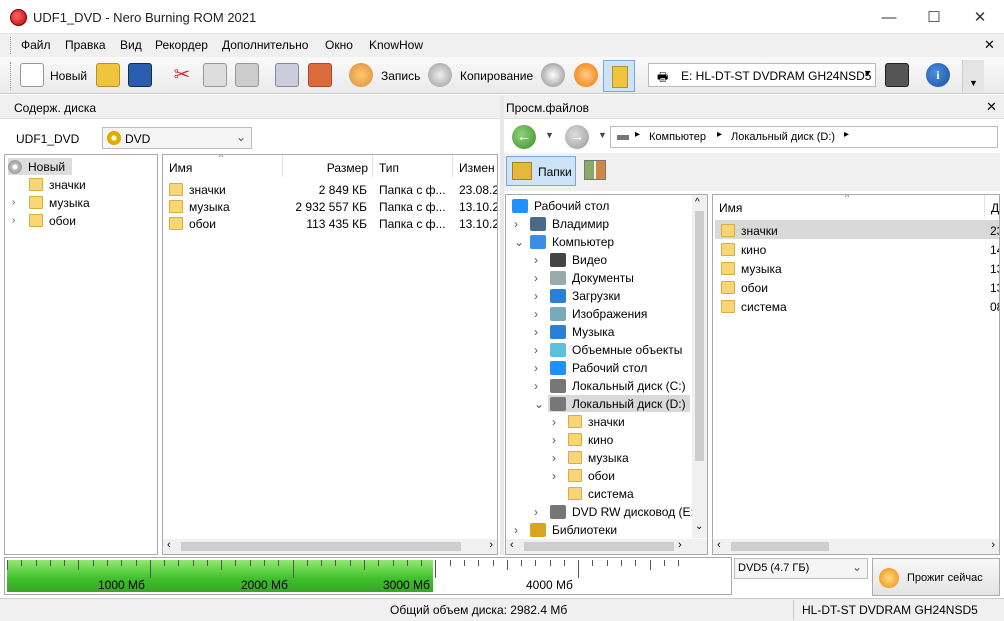 This screenshot has width=1004, height=621. What do you see at coordinates (619, 76) in the screenshot?
I see `file-browser-toggle` at bounding box center [619, 76].